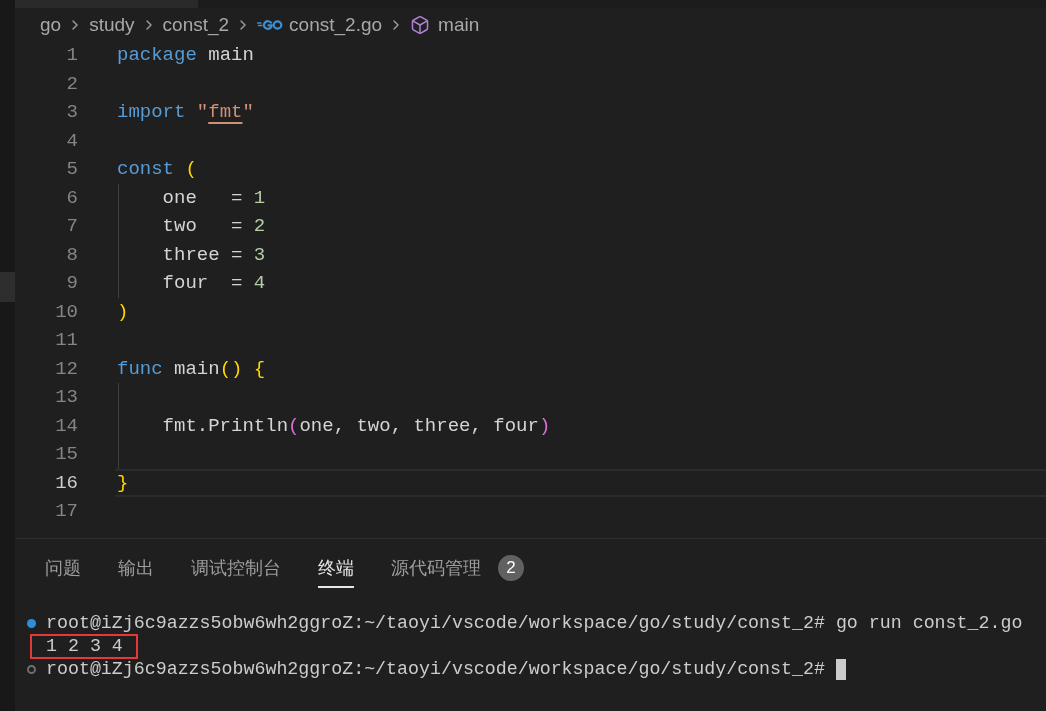 The width and height of the screenshot is (1046, 711). Describe the element at coordinates (66, 511) in the screenshot. I see `line-number: 17` at that location.